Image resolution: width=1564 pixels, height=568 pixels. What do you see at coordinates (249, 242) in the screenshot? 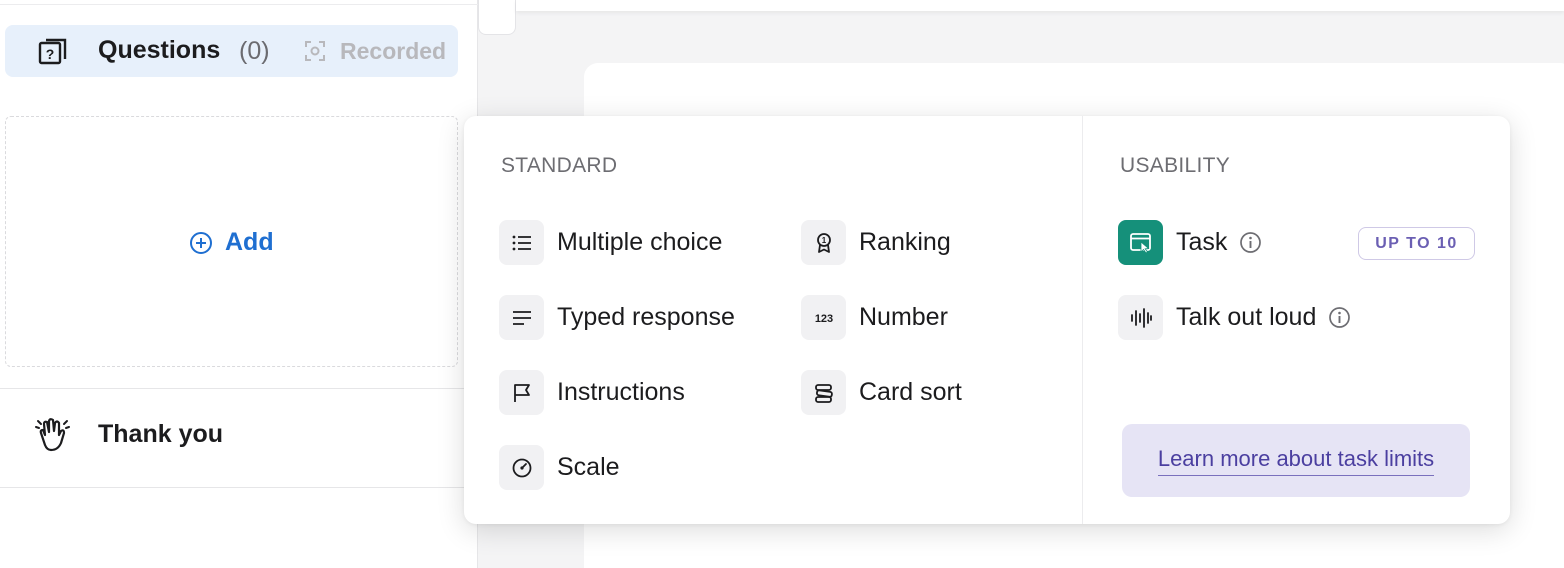
I see `add-label: Add` at bounding box center [249, 242].